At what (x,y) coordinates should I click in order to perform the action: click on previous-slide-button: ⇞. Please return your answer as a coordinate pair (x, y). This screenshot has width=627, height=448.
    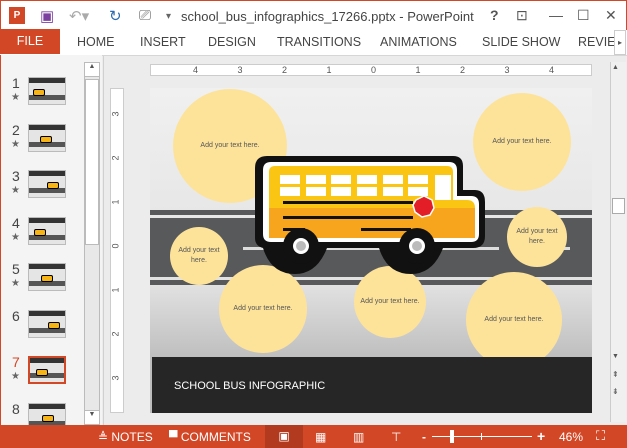
    Looking at the image, I should click on (615, 374).